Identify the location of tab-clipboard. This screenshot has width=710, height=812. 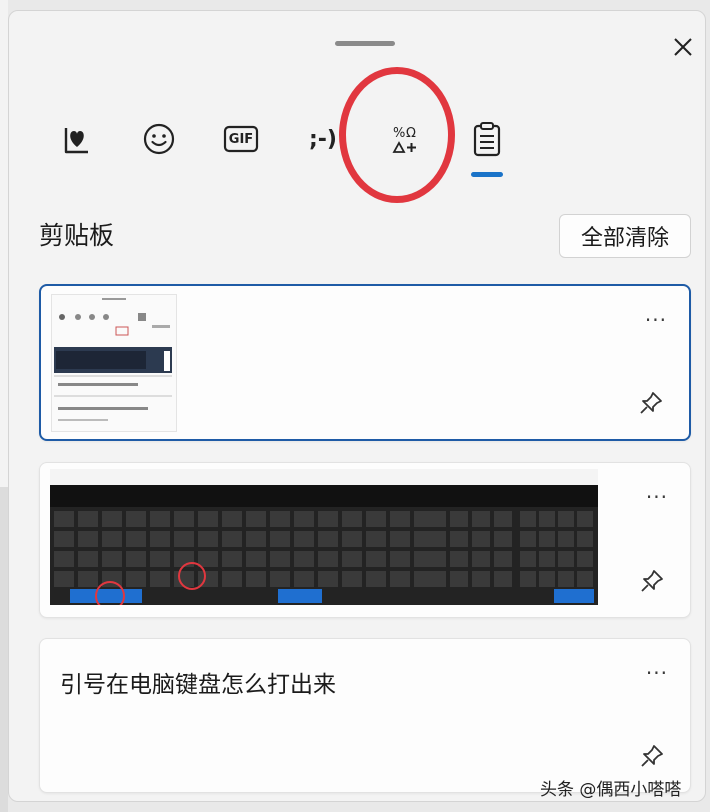
(487, 139).